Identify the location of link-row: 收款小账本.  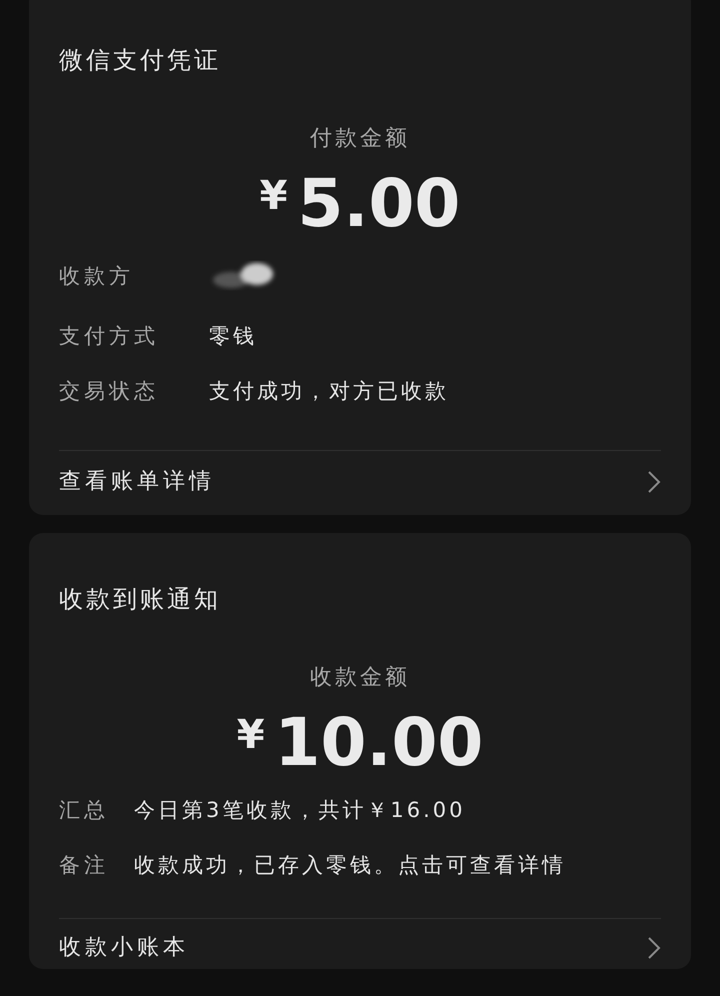
(360, 944).